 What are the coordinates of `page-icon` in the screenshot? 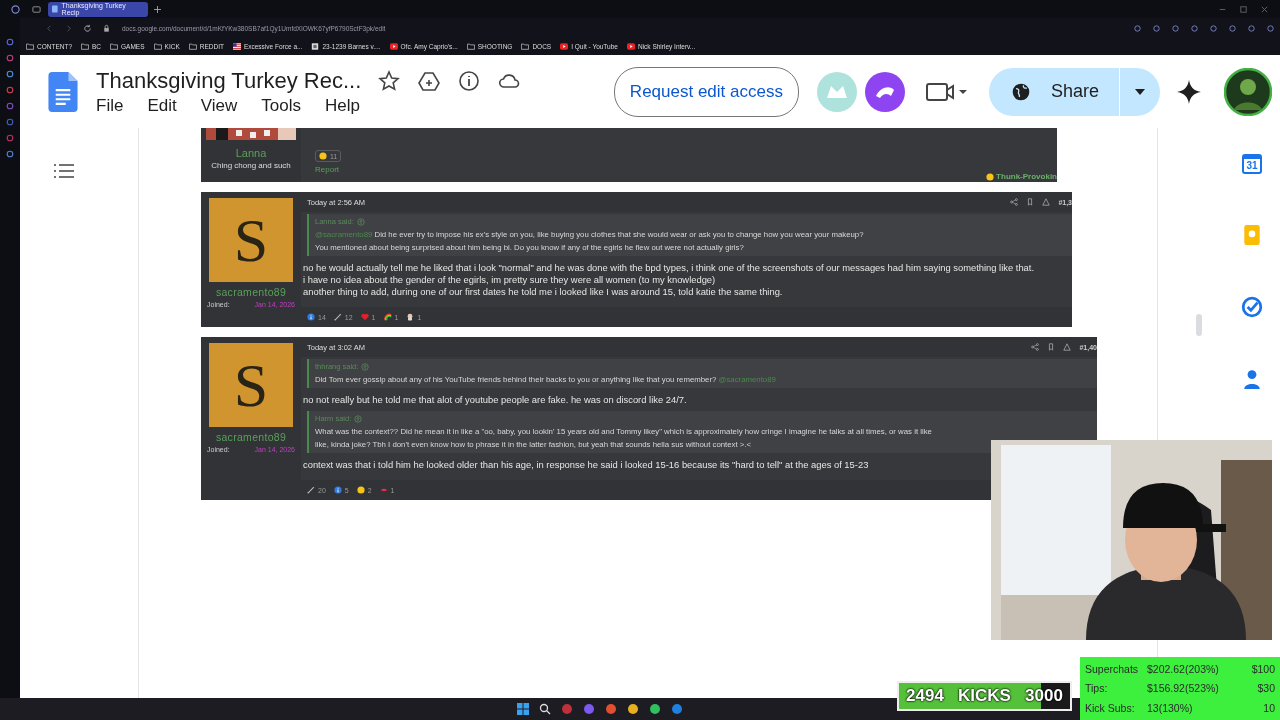 It's located at (315, 46).